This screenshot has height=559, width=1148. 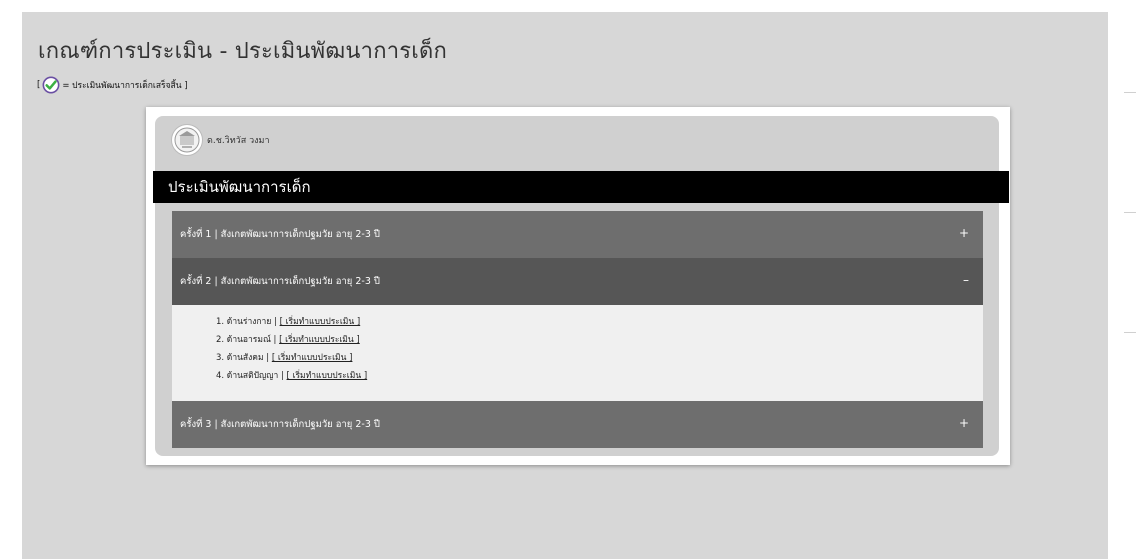 What do you see at coordinates (251, 376) in the screenshot?
I see `item-label: 4. ด้านสติปัญญา |` at bounding box center [251, 376].